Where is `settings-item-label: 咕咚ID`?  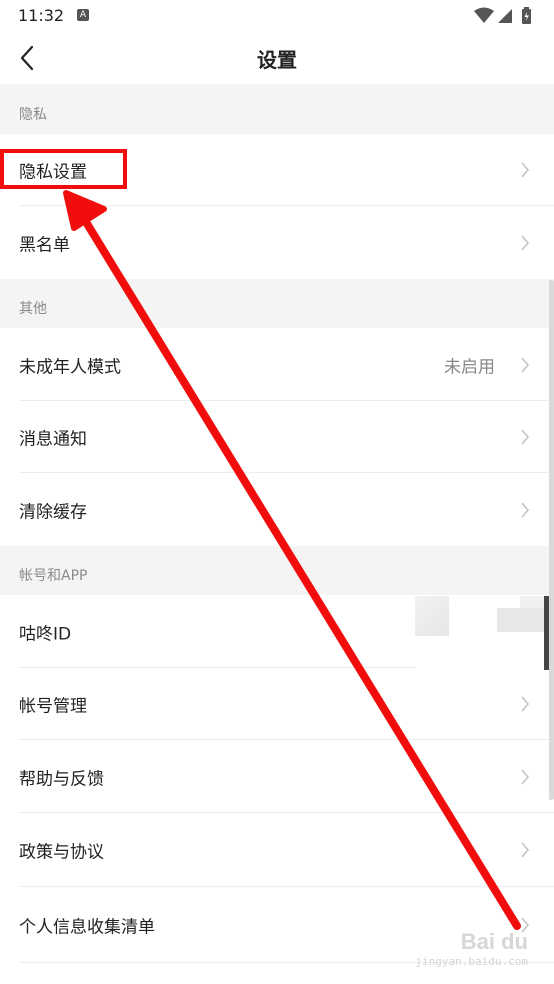
settings-item-label: 咕咚ID is located at coordinates (45, 634).